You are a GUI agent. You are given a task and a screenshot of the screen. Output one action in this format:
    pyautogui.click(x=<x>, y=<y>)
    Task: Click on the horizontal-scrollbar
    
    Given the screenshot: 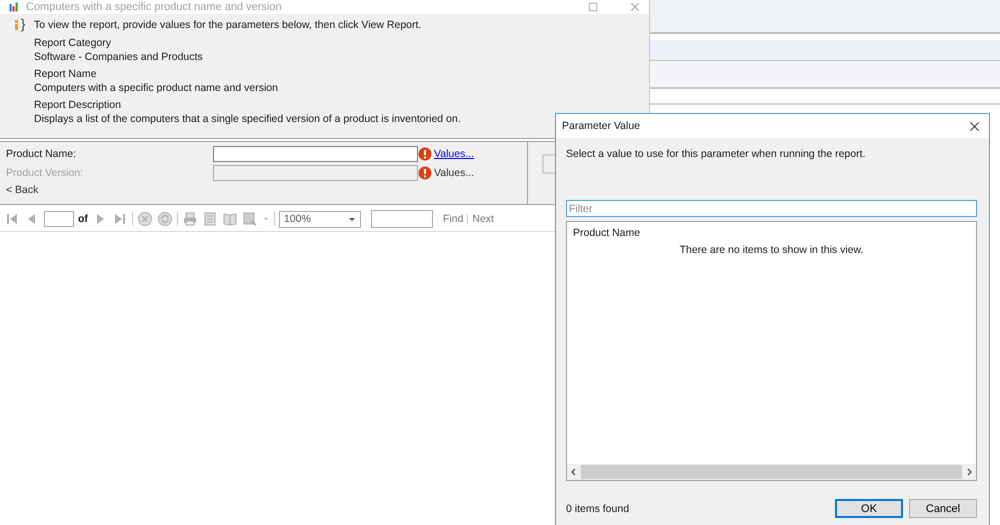 What is the action you would take?
    pyautogui.click(x=771, y=472)
    